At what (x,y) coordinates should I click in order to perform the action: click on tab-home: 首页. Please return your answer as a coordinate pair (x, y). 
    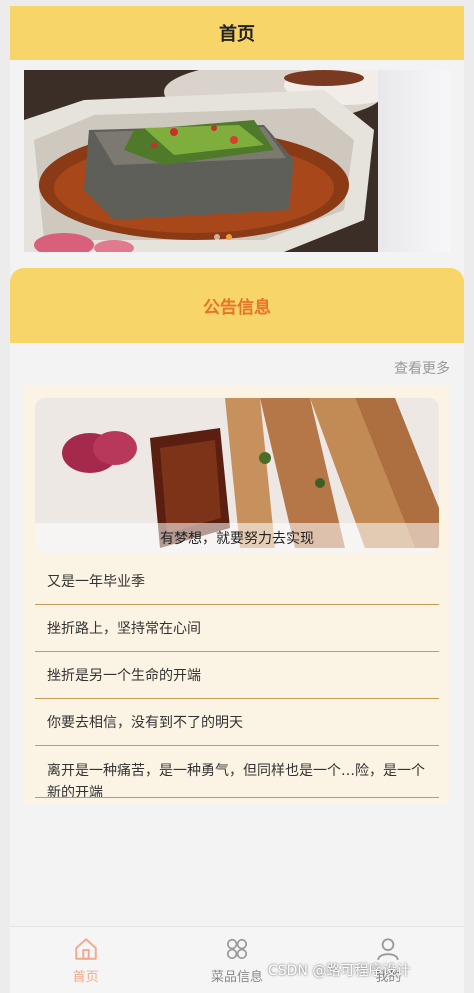
    Looking at the image, I should click on (85, 960).